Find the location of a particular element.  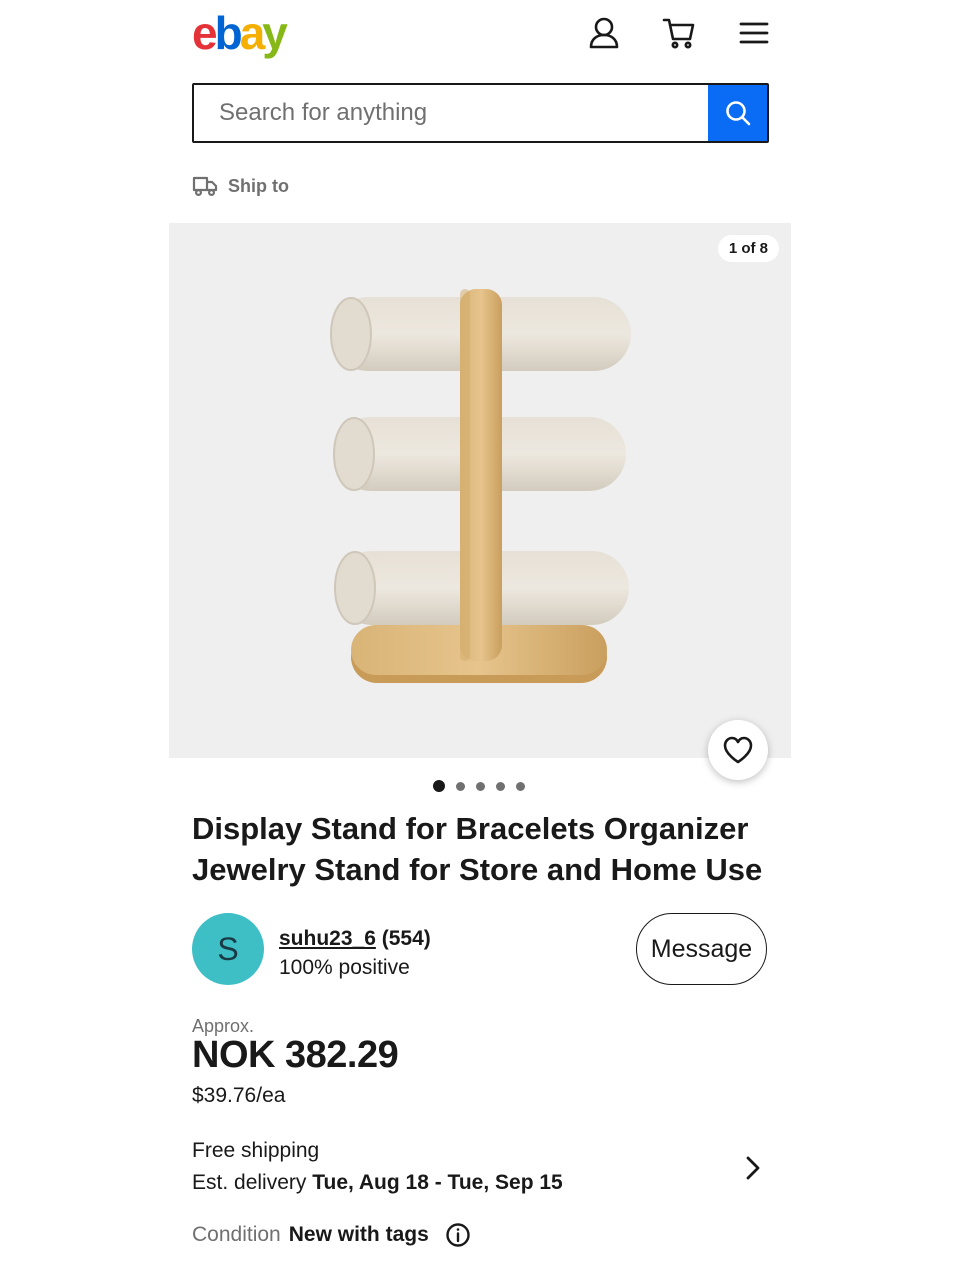

price-per-item: $39.76/ea is located at coordinates (239, 1095).